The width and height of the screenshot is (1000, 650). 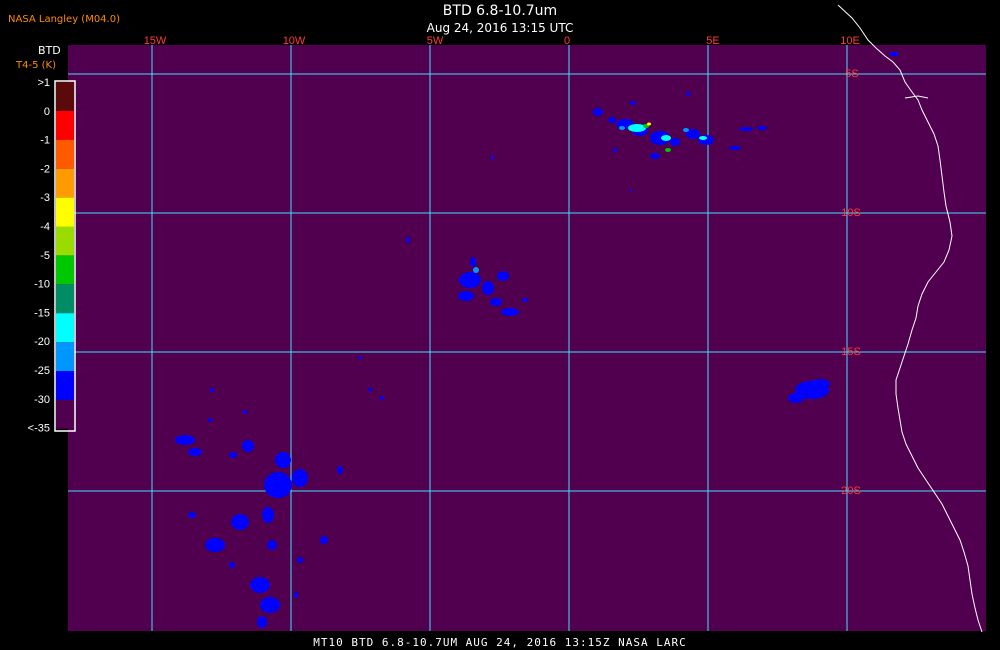 What do you see at coordinates (851, 74) in the screenshot?
I see `lat-label-5s: 5S` at bounding box center [851, 74].